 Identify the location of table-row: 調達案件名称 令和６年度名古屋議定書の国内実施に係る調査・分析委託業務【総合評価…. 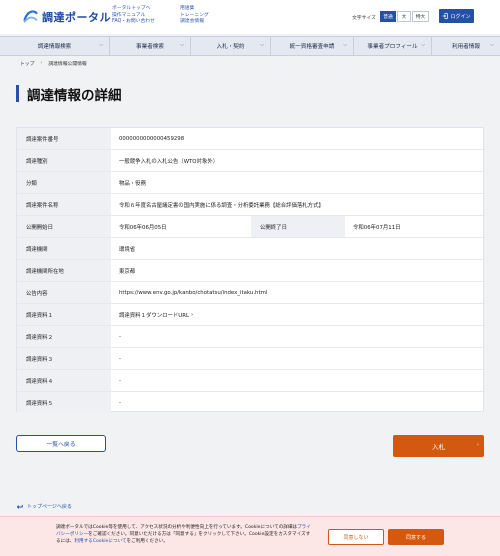
(251, 205).